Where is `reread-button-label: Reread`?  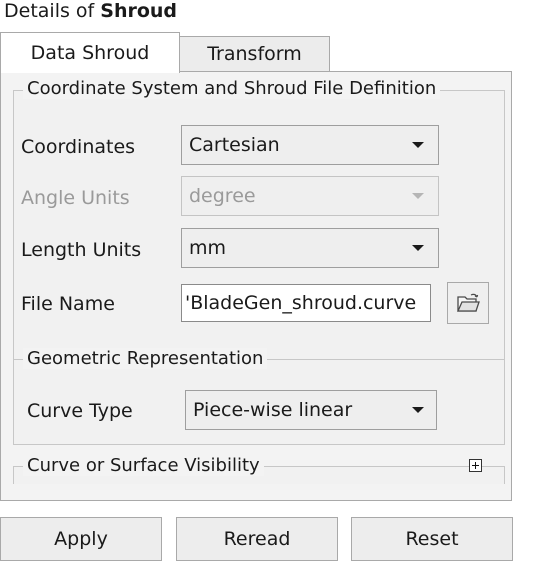 reread-button-label: Reread is located at coordinates (257, 539).